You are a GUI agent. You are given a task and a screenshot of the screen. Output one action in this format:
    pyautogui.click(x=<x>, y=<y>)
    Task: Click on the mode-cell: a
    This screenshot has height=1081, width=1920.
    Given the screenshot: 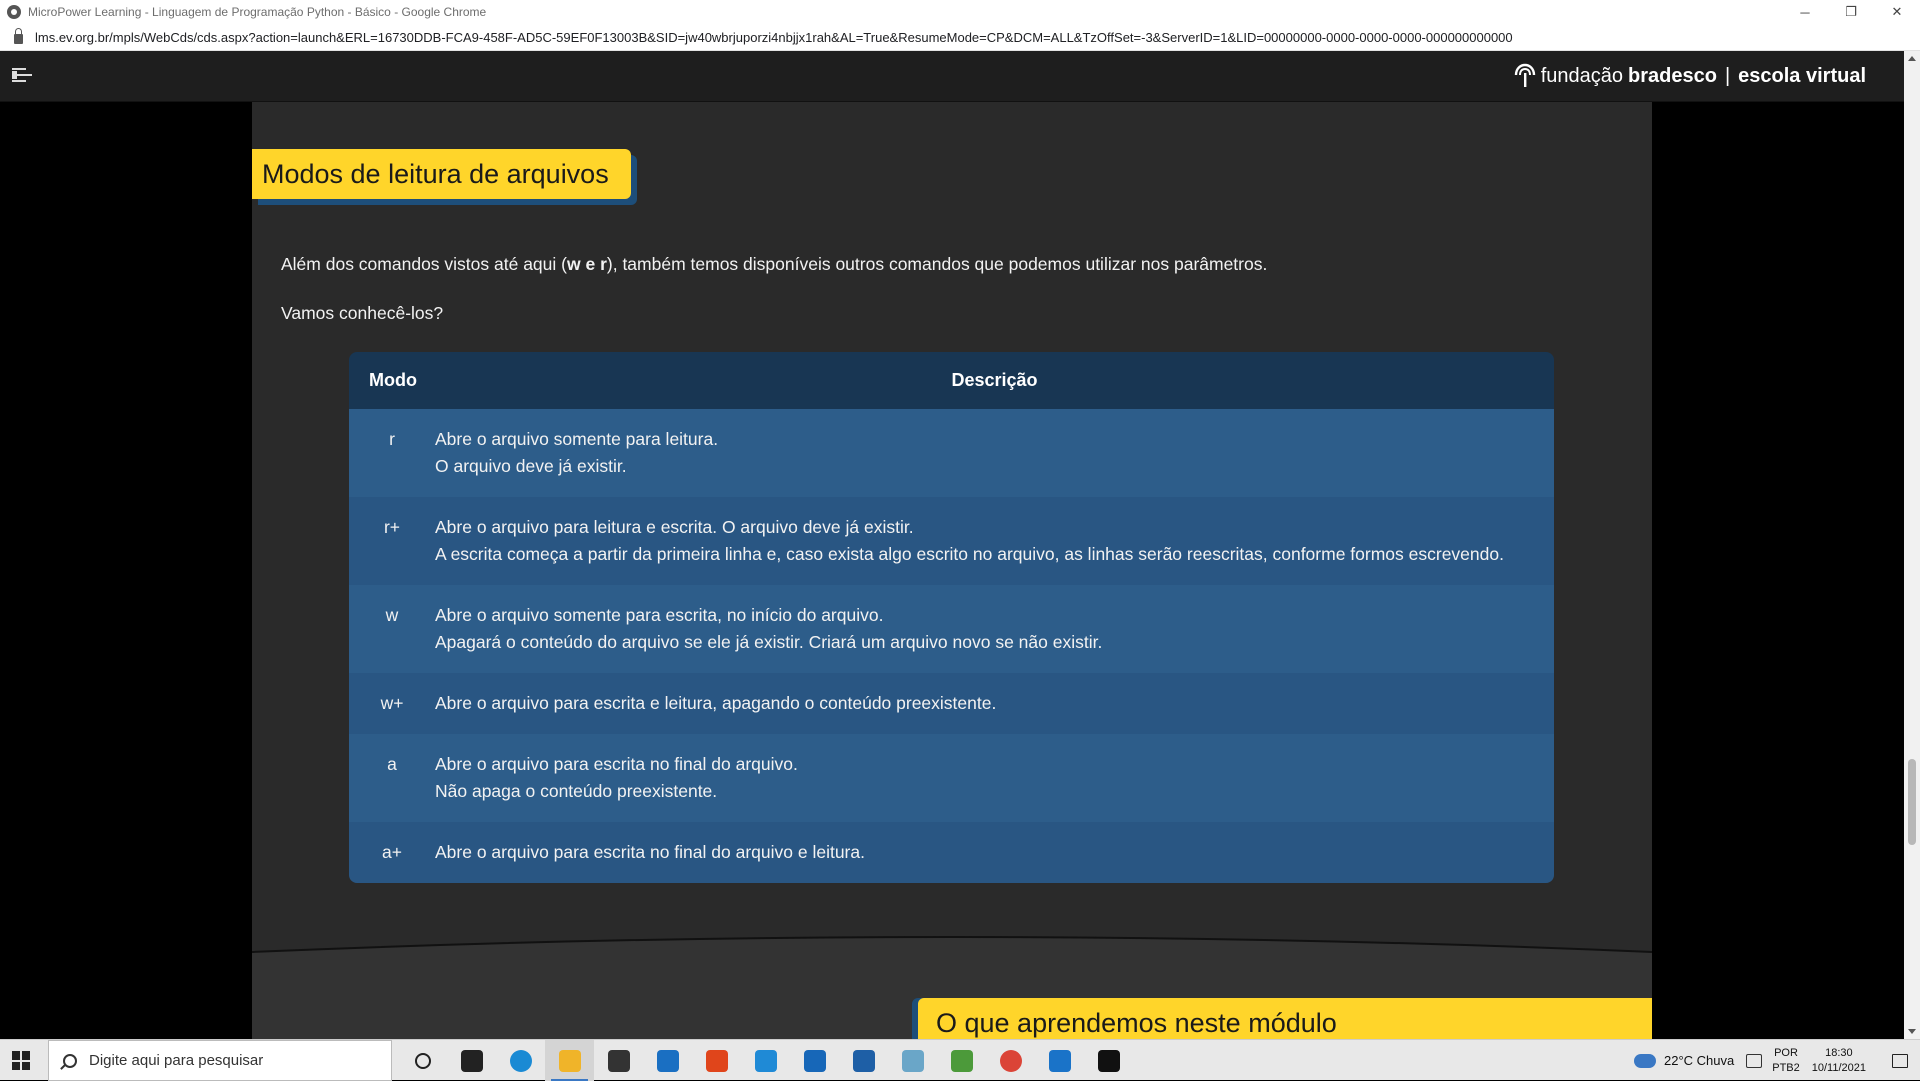 What is the action you would take?
    pyautogui.click(x=392, y=764)
    